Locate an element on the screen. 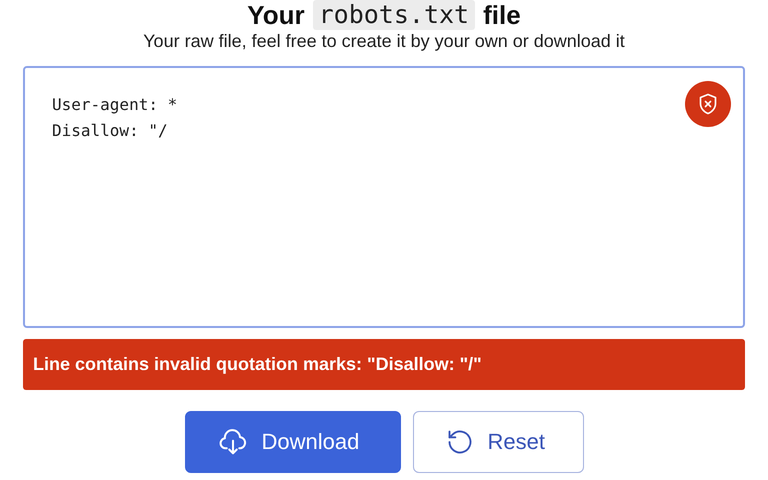 Image resolution: width=768 pixels, height=480 pixels. subtitle: Your raw file, feel free to create it by your own or download it is located at coordinates (384, 41).